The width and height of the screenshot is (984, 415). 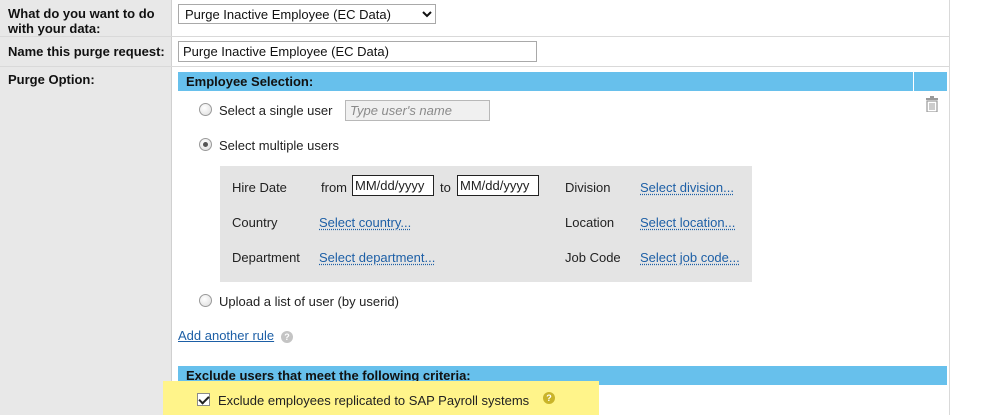 I want to click on employee-selection-header: Employee Selection:, so click(x=562, y=81).